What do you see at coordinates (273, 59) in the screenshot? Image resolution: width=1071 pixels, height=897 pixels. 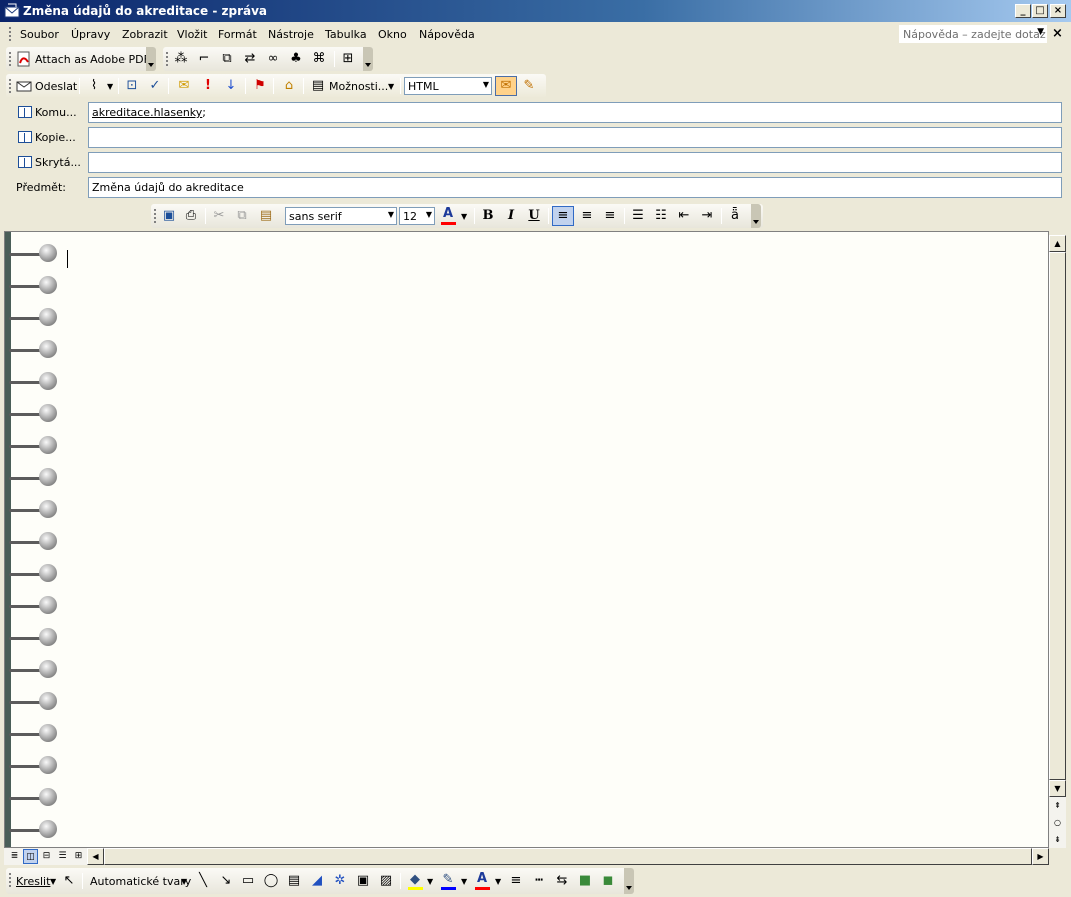 I see `node-connect-icon: ∞` at bounding box center [273, 59].